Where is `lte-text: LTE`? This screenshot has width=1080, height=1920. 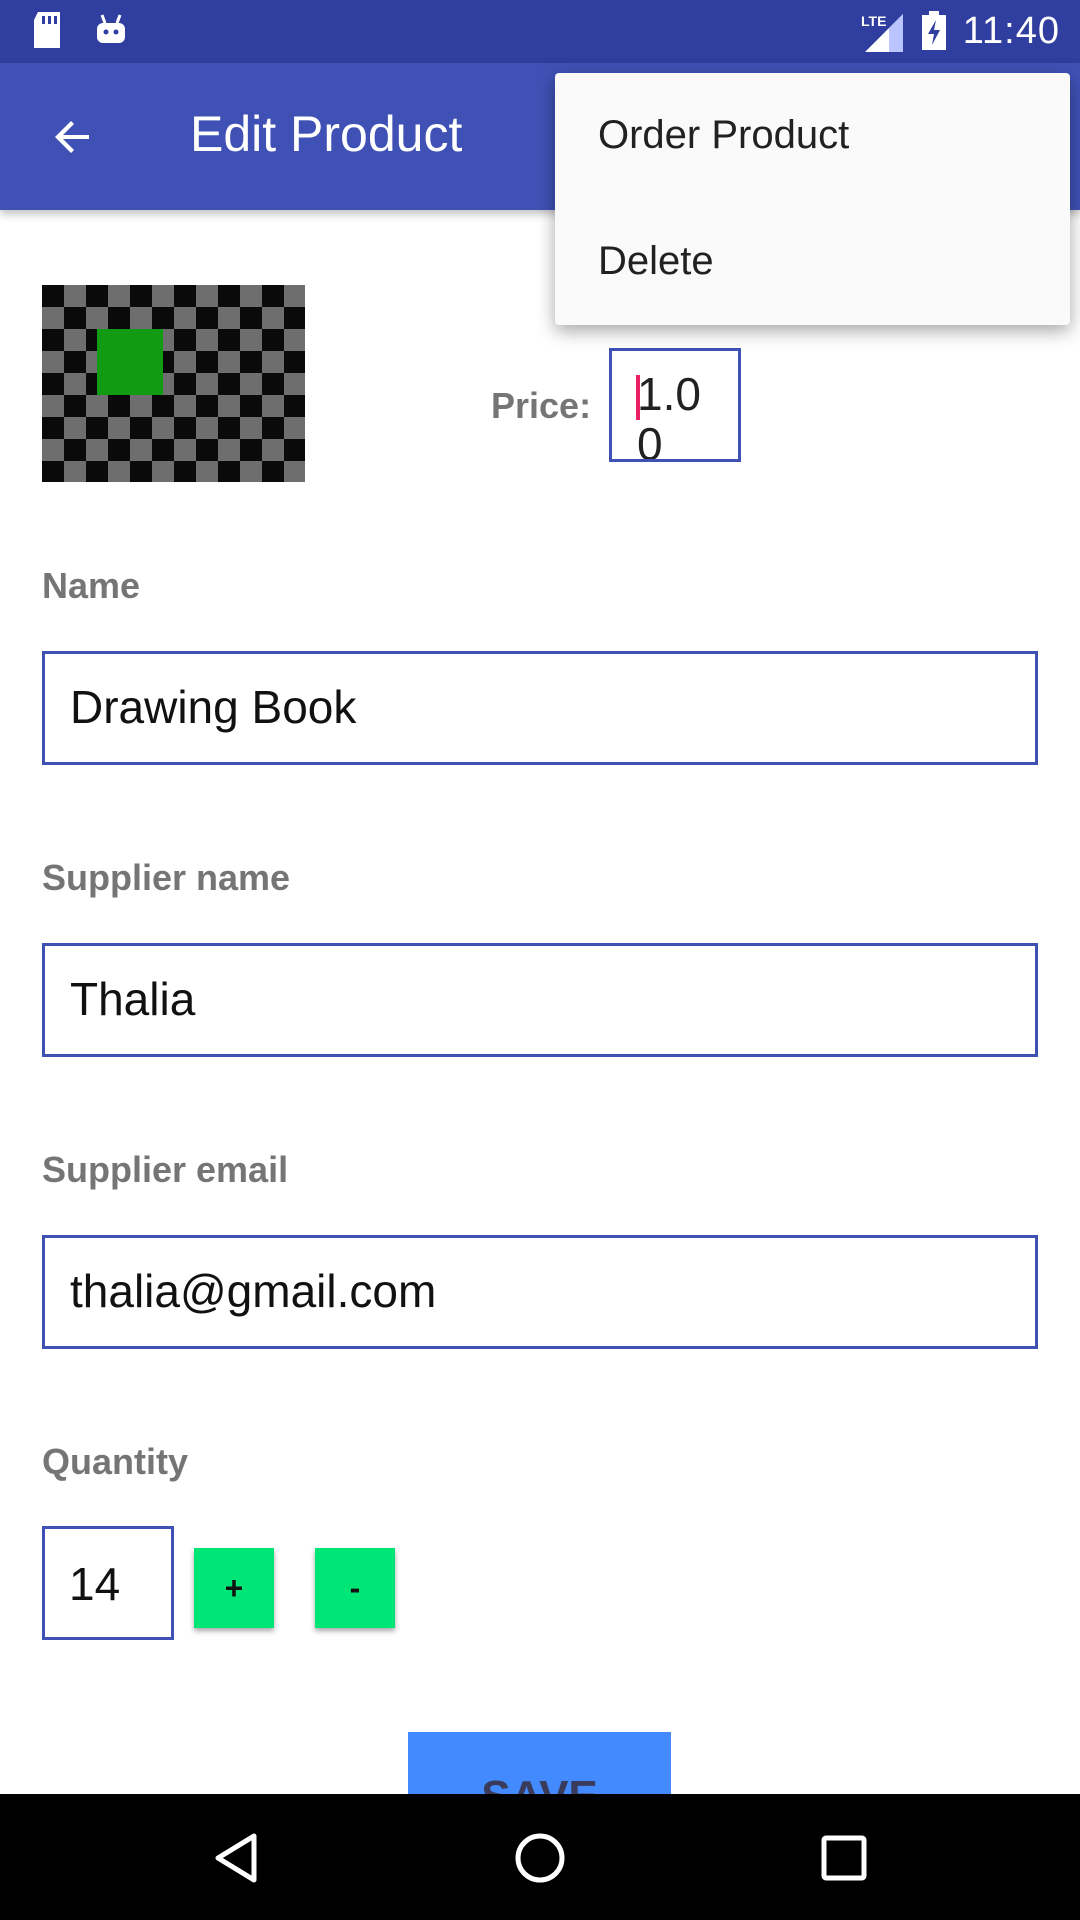 lte-text: LTE is located at coordinates (873, 21).